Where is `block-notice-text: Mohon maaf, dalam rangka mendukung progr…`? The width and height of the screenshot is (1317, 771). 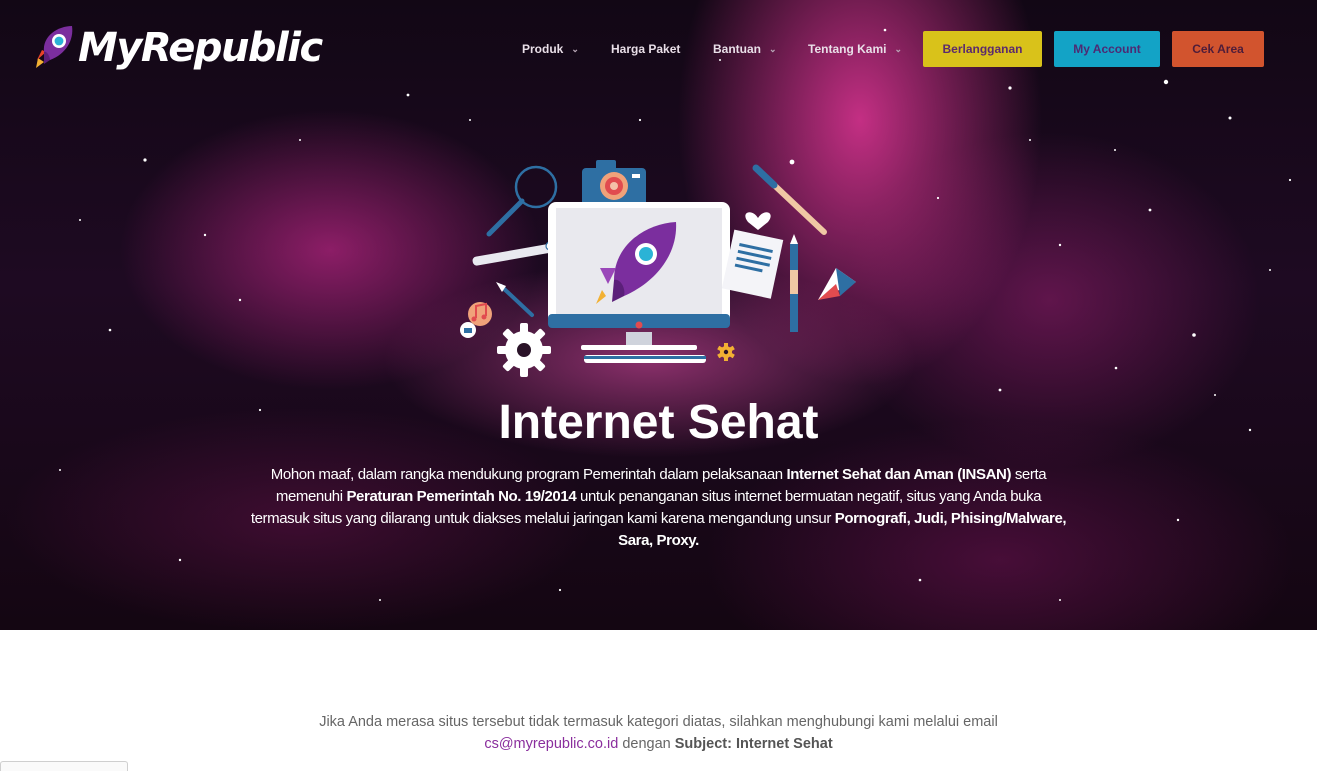
block-notice-text: Mohon maaf, dalam rangka mendukung progr… is located at coordinates (658, 508).